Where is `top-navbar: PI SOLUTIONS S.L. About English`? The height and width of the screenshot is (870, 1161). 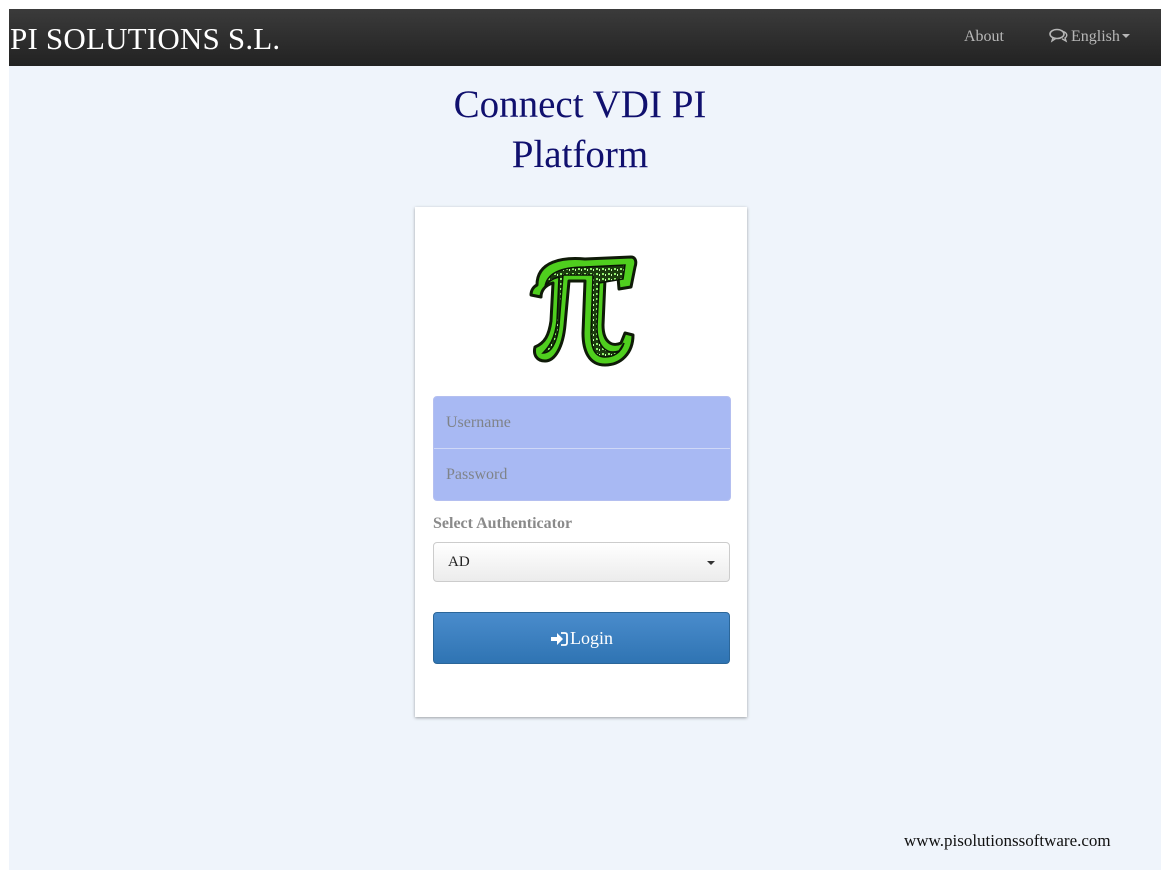 top-navbar: PI SOLUTIONS S.L. About English is located at coordinates (585, 37).